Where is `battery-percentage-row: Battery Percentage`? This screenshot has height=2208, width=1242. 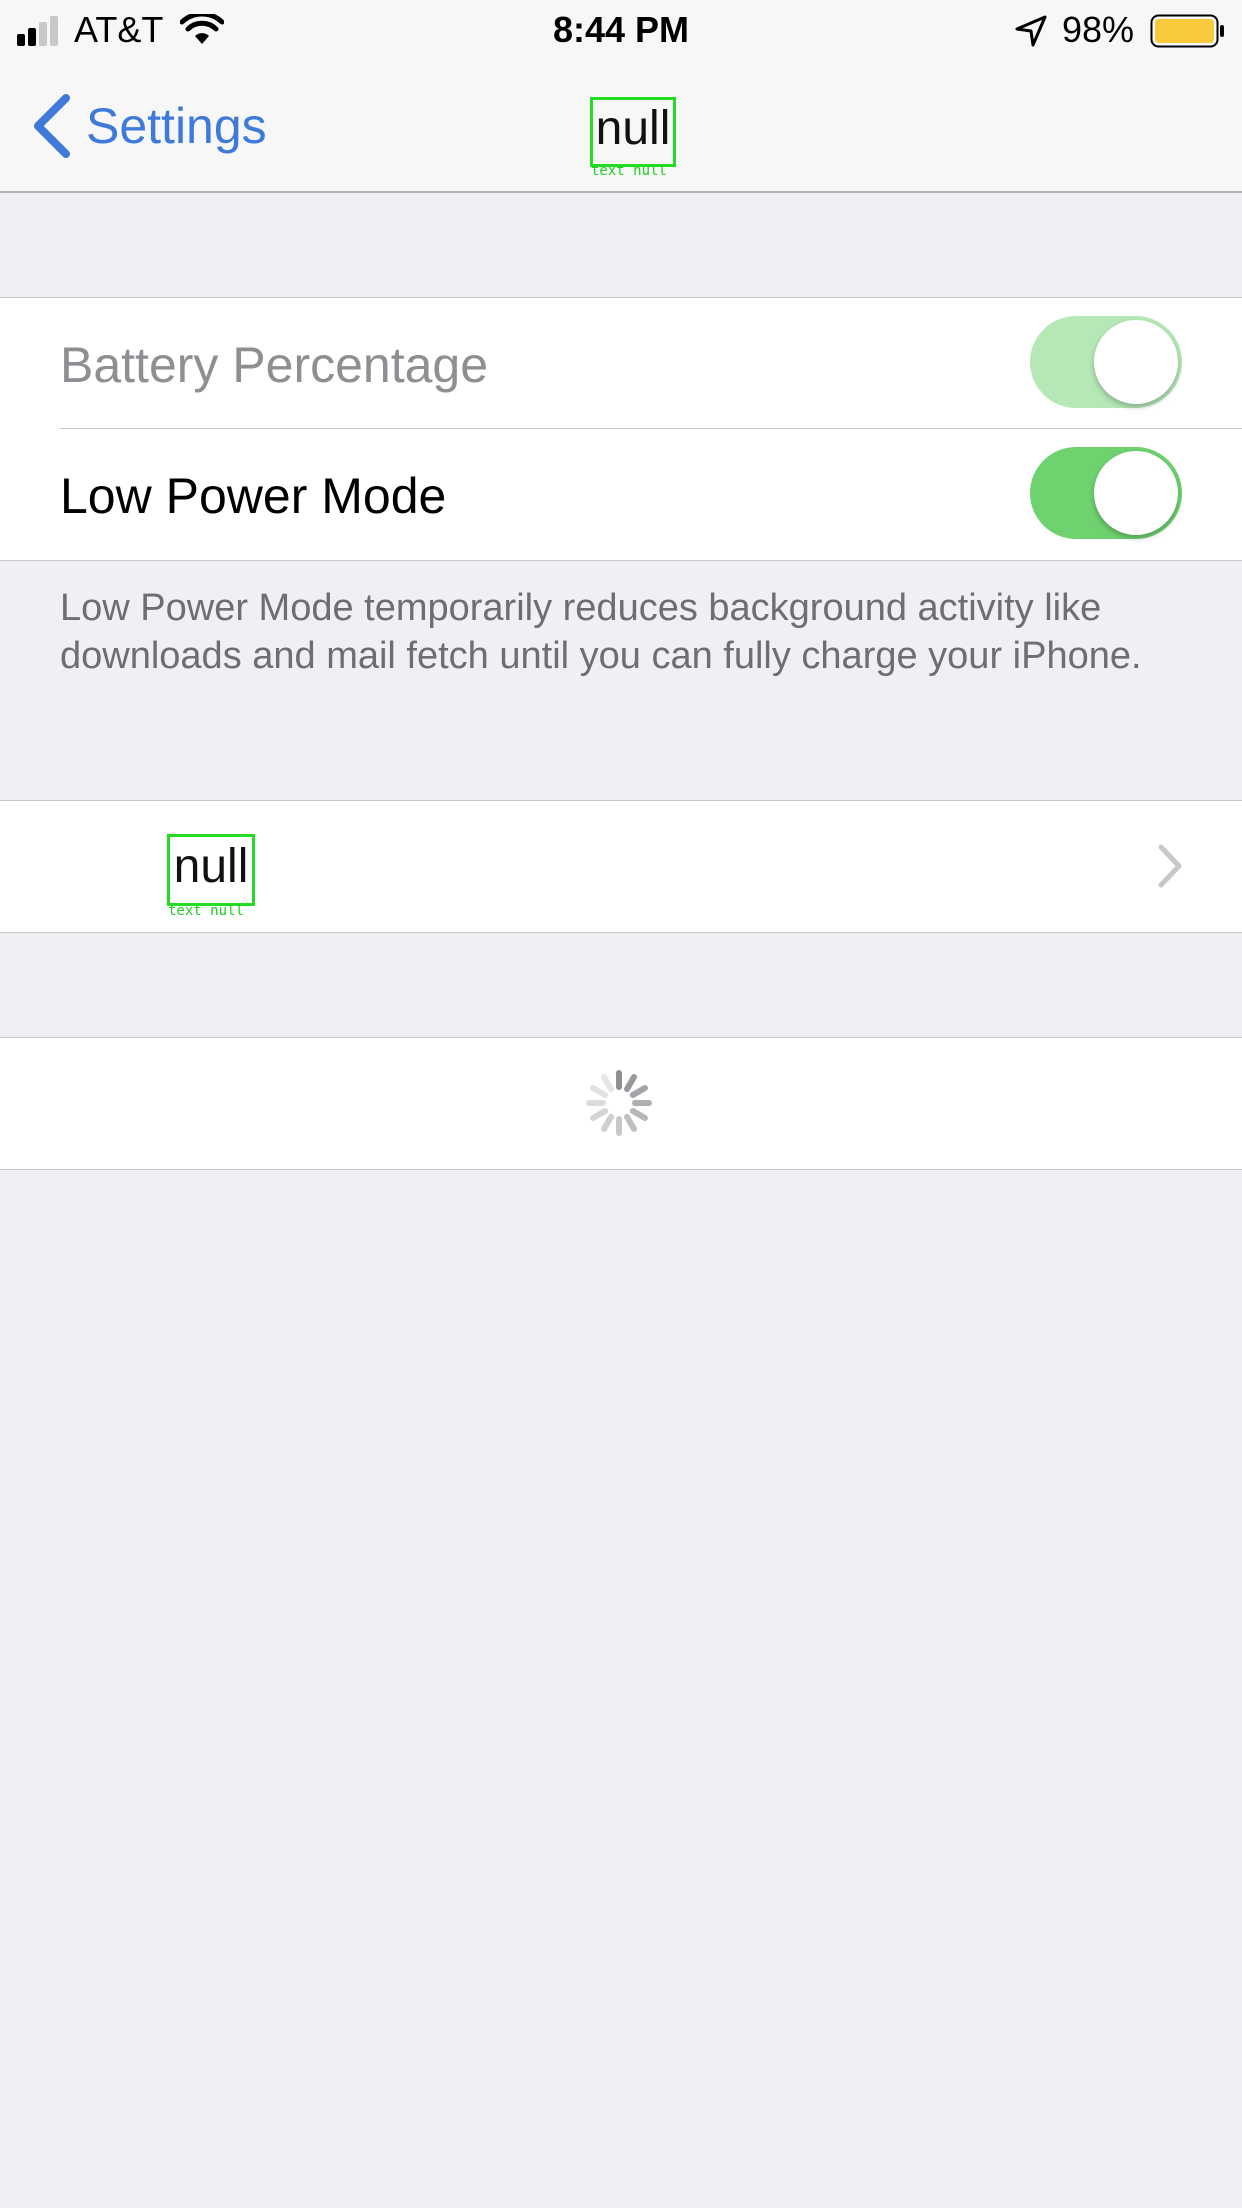
battery-percentage-row: Battery Percentage is located at coordinates (621, 363).